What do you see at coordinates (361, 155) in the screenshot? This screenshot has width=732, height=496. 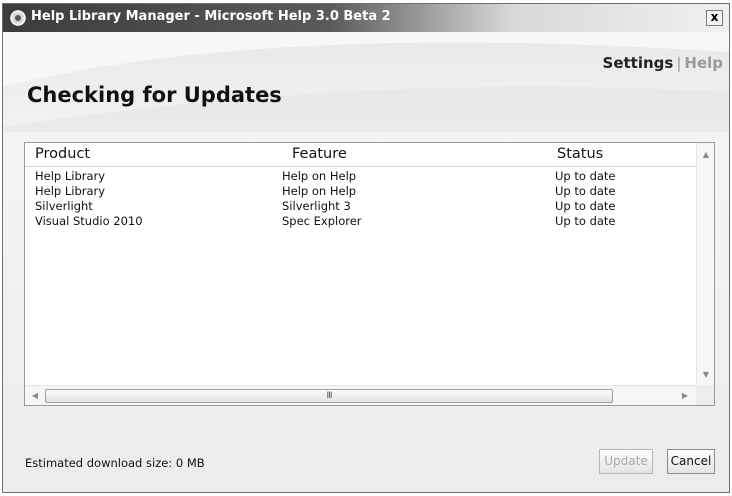 I see `list-header: Product Feature Status` at bounding box center [361, 155].